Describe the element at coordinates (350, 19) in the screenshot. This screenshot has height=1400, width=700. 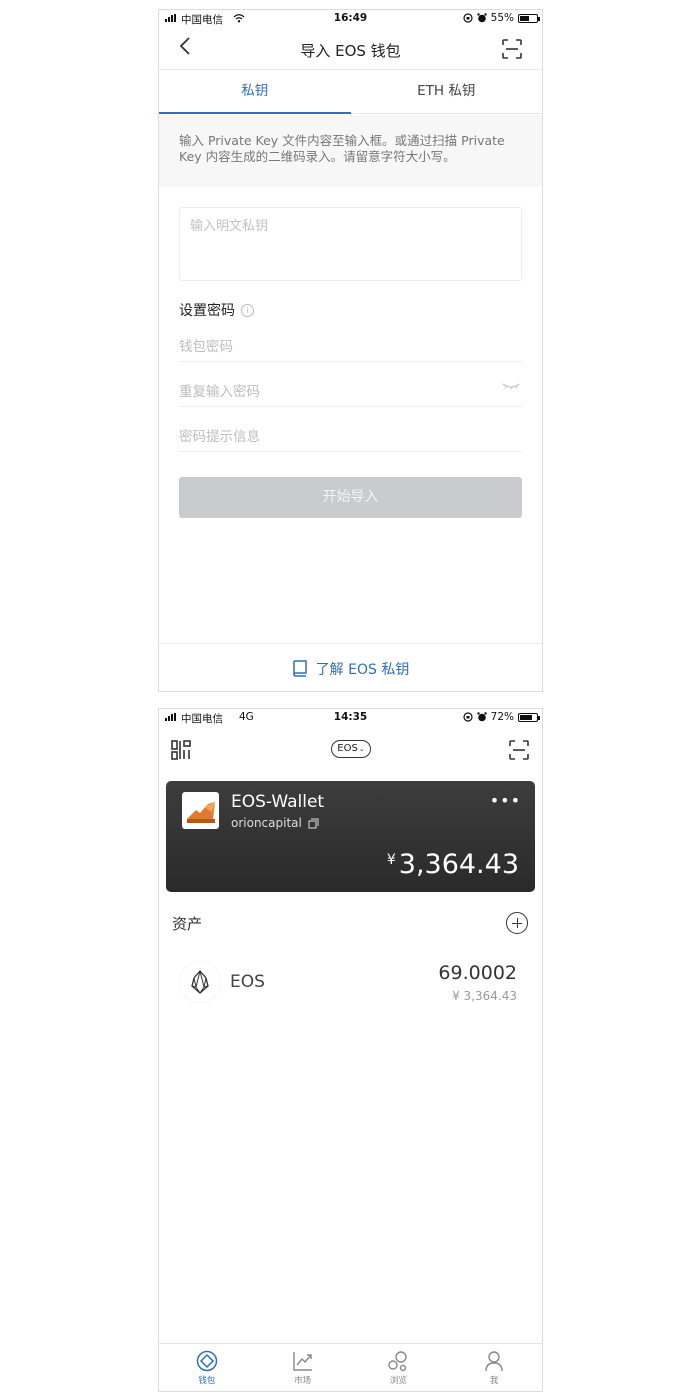
I see `status-bar: 中国电信 16:49 55%` at that location.